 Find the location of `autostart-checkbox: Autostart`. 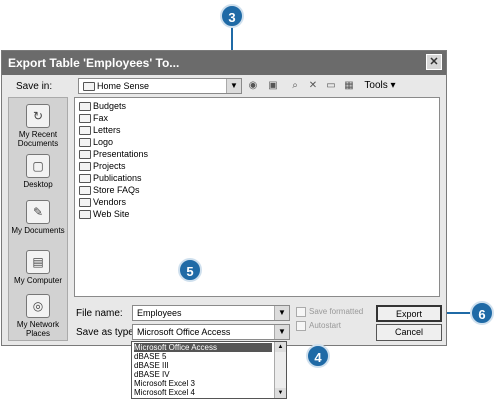

autostart-checkbox: Autostart is located at coordinates (318, 326).